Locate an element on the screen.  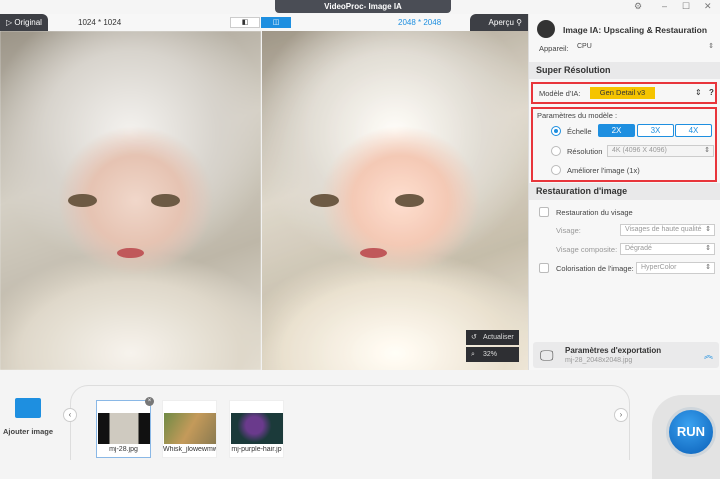
resolution-select: 4K (4096 X 4096) is located at coordinates (660, 151).